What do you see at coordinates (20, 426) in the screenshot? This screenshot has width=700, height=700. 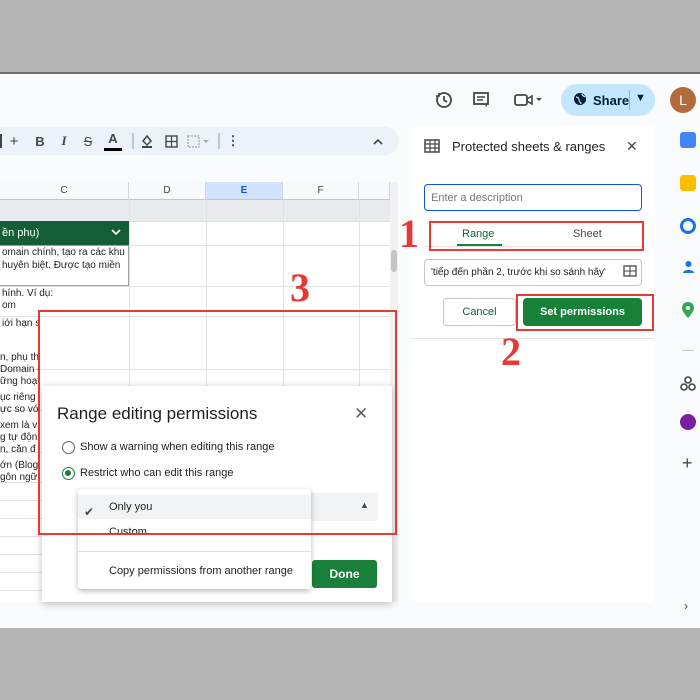 I see `cell: xem là v` at bounding box center [20, 426].